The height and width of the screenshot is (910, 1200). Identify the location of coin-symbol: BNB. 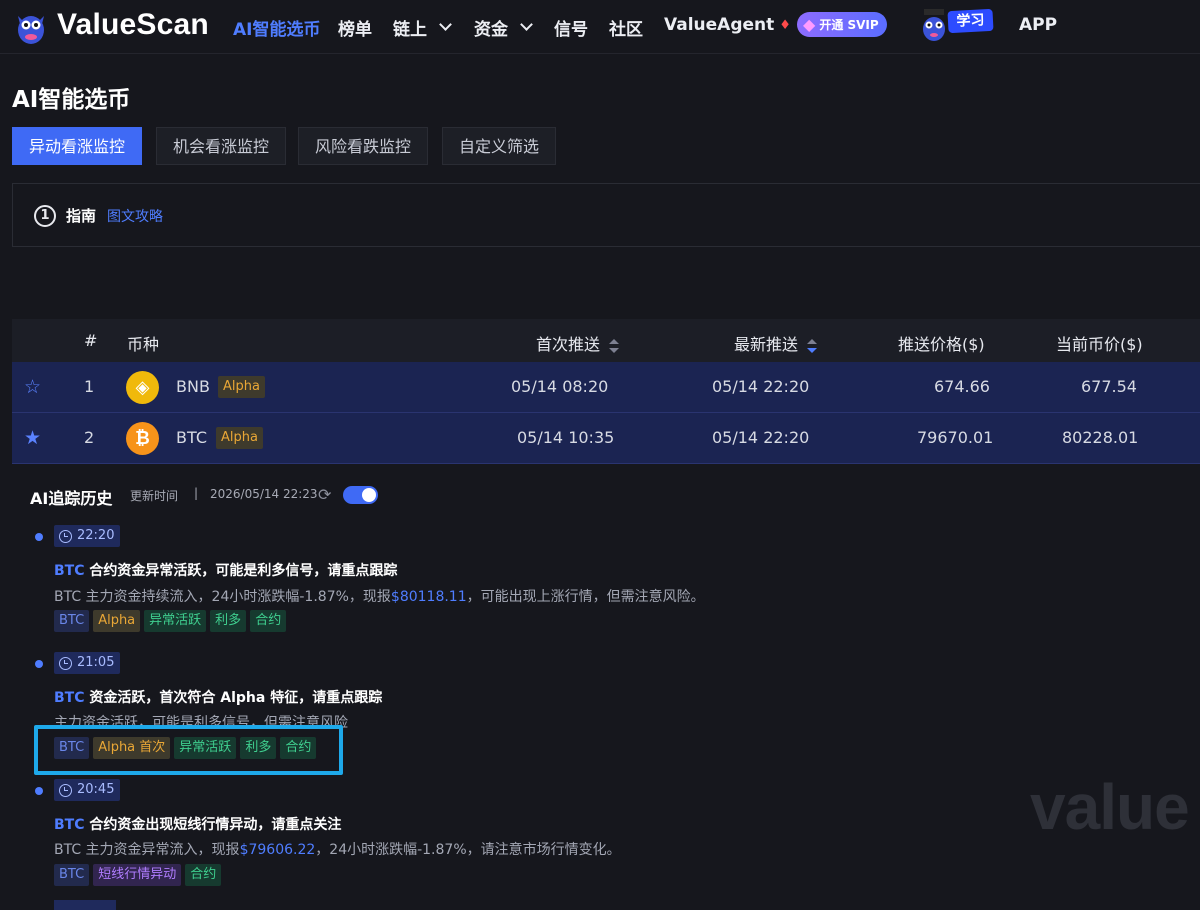
(193, 386).